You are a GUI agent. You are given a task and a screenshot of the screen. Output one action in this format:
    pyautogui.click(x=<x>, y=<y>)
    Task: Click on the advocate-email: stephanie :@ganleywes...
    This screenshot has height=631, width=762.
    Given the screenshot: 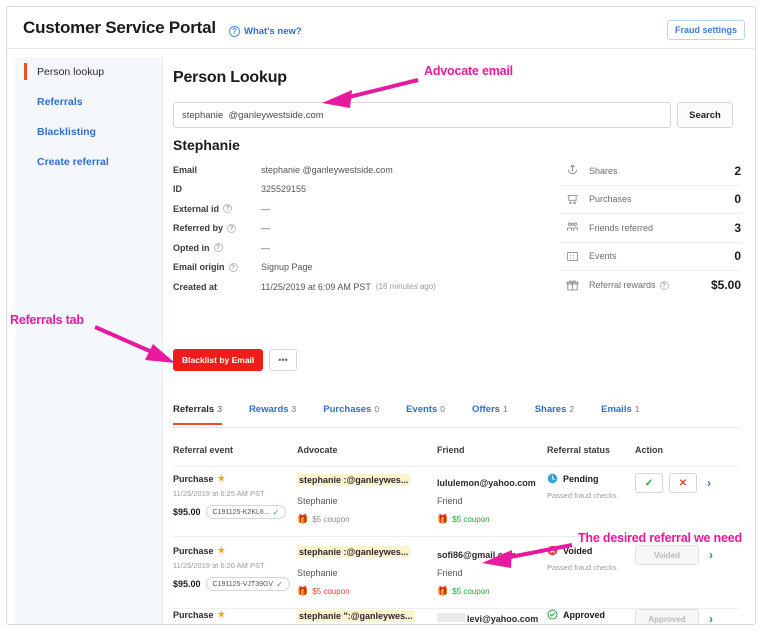 What is the action you would take?
    pyautogui.click(x=354, y=552)
    